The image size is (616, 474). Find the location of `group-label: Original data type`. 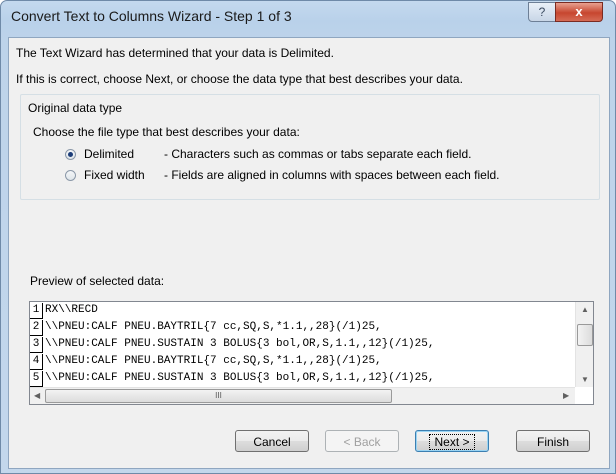

group-label: Original data type is located at coordinates (75, 108).